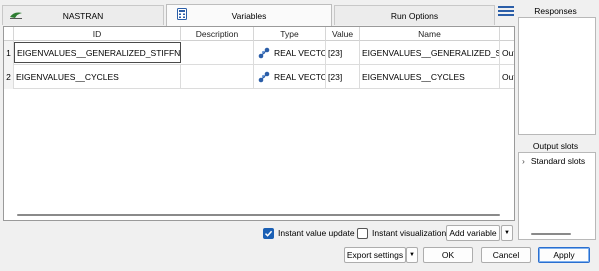 Image resolution: width=599 pixels, height=271 pixels. I want to click on horizontal-scrollbar, so click(259, 215).